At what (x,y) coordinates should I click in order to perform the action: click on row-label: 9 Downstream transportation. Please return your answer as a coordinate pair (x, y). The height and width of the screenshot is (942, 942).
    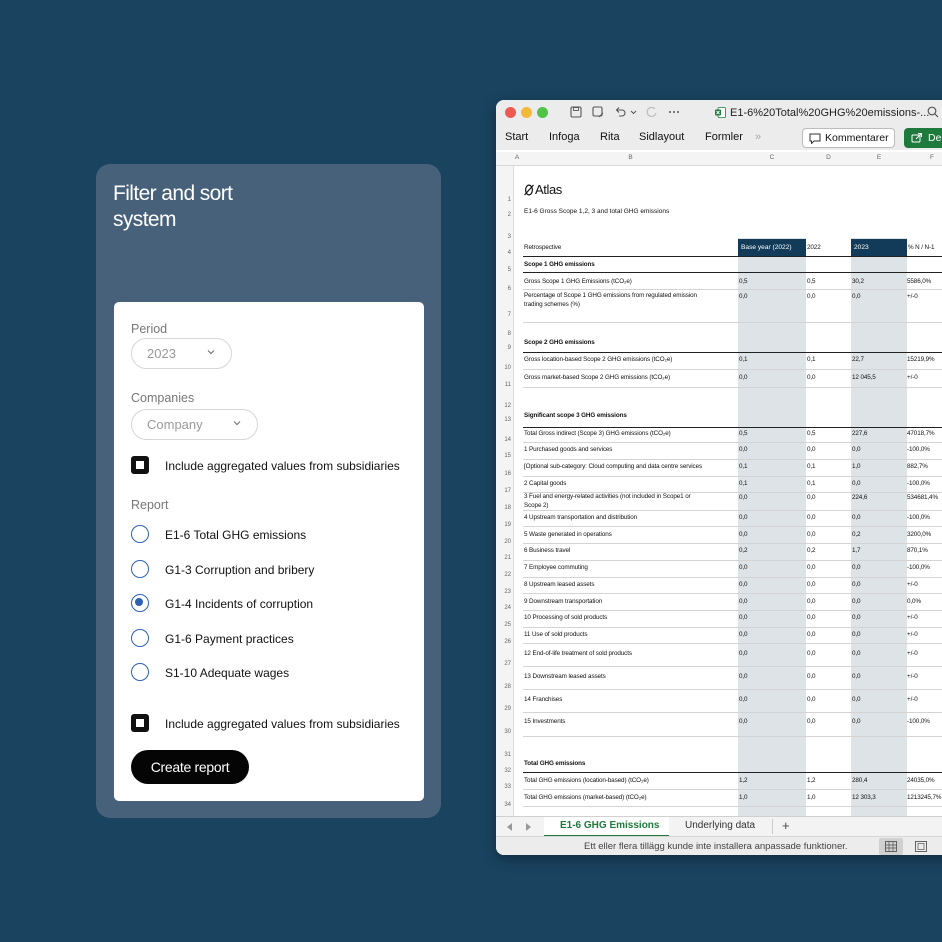
    Looking at the image, I should click on (563, 601).